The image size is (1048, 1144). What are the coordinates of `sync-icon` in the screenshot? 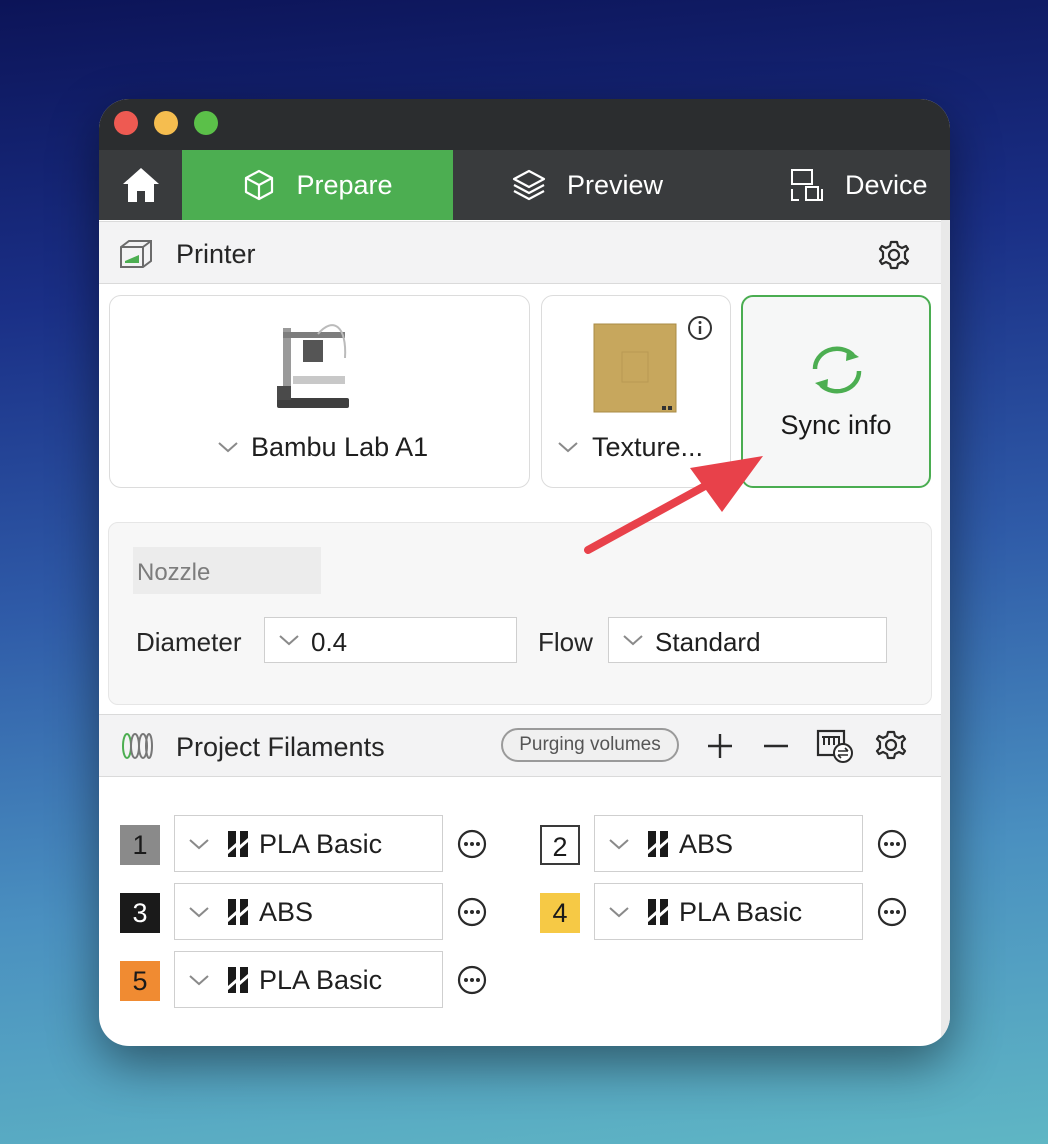 It's located at (837, 370).